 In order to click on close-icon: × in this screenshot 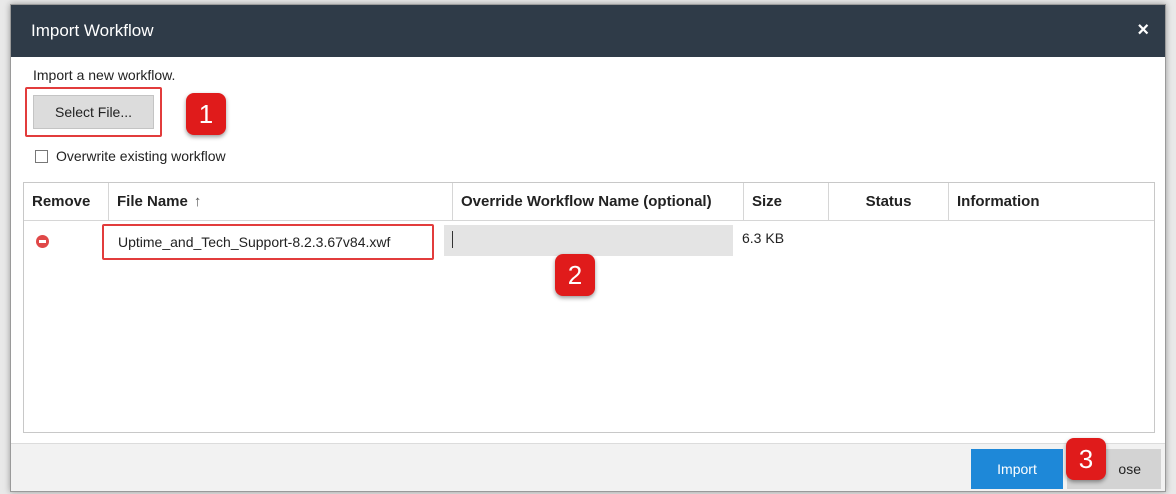, I will do `click(1143, 30)`.